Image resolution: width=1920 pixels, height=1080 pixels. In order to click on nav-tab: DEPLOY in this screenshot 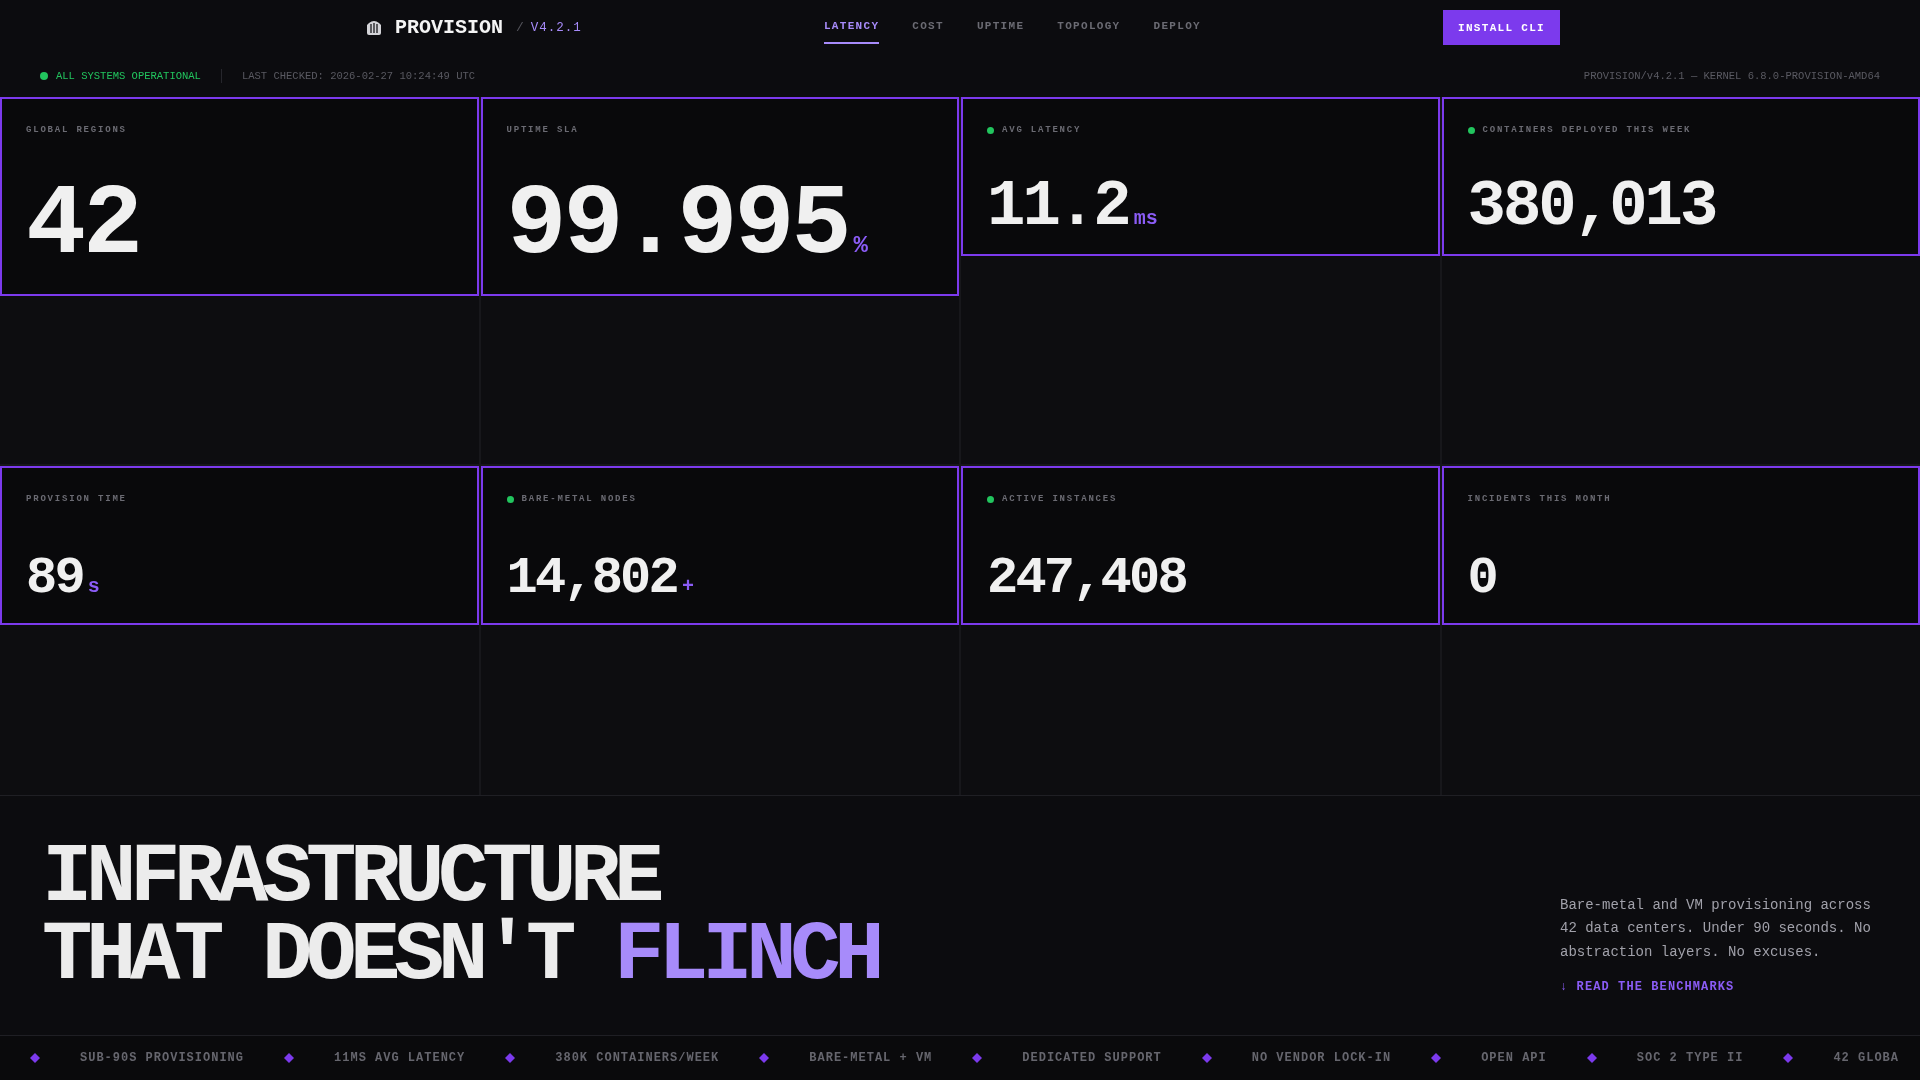, I will do `click(1177, 27)`.